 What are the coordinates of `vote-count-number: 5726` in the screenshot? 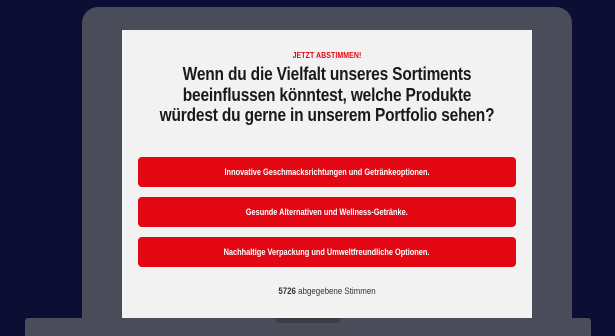 It's located at (287, 291).